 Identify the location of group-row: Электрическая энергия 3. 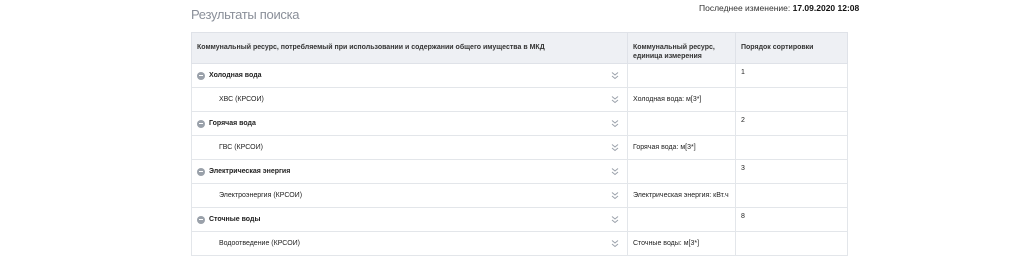
(519, 171).